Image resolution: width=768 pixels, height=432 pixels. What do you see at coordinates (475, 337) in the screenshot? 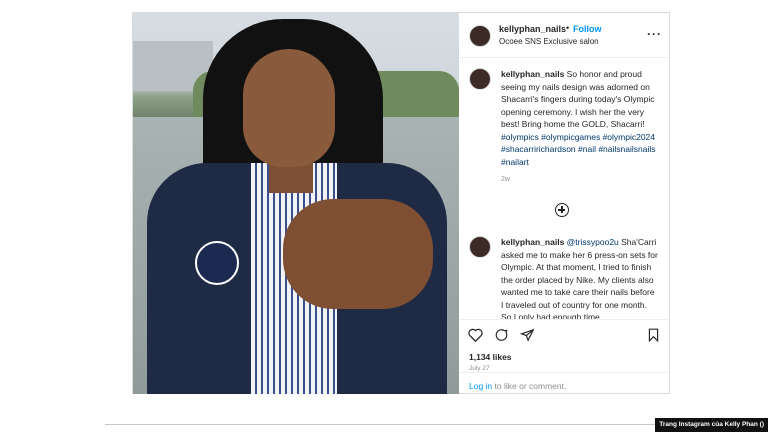
I see `heart-icon` at bounding box center [475, 337].